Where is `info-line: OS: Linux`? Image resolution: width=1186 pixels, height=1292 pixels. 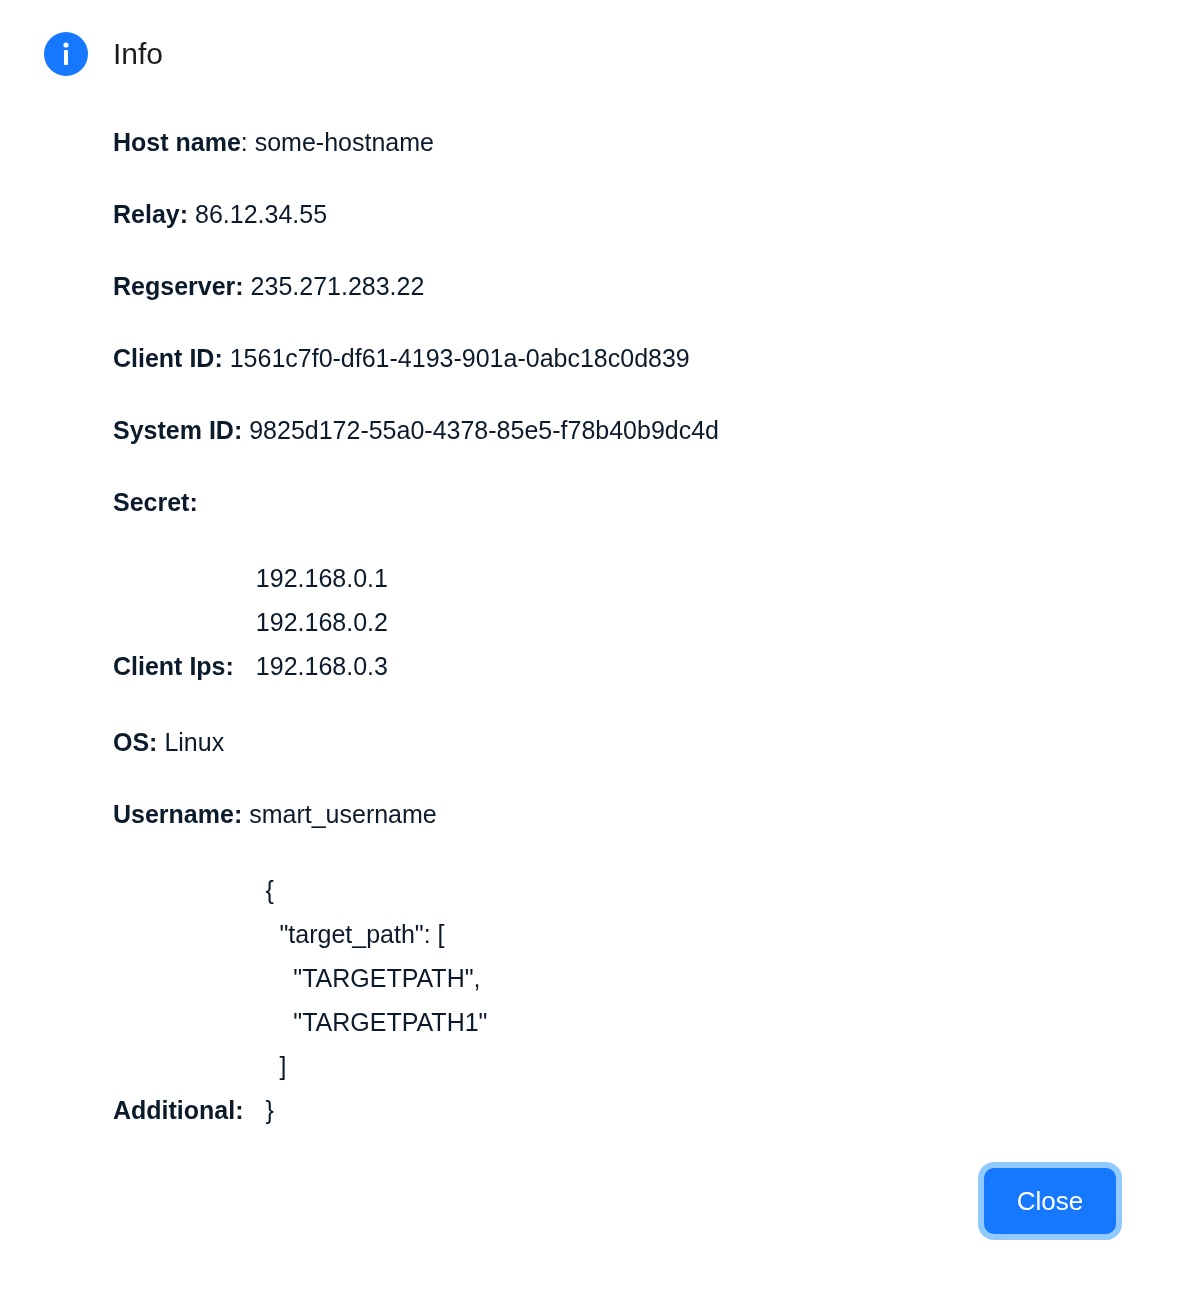 info-line: OS: Linux is located at coordinates (169, 742).